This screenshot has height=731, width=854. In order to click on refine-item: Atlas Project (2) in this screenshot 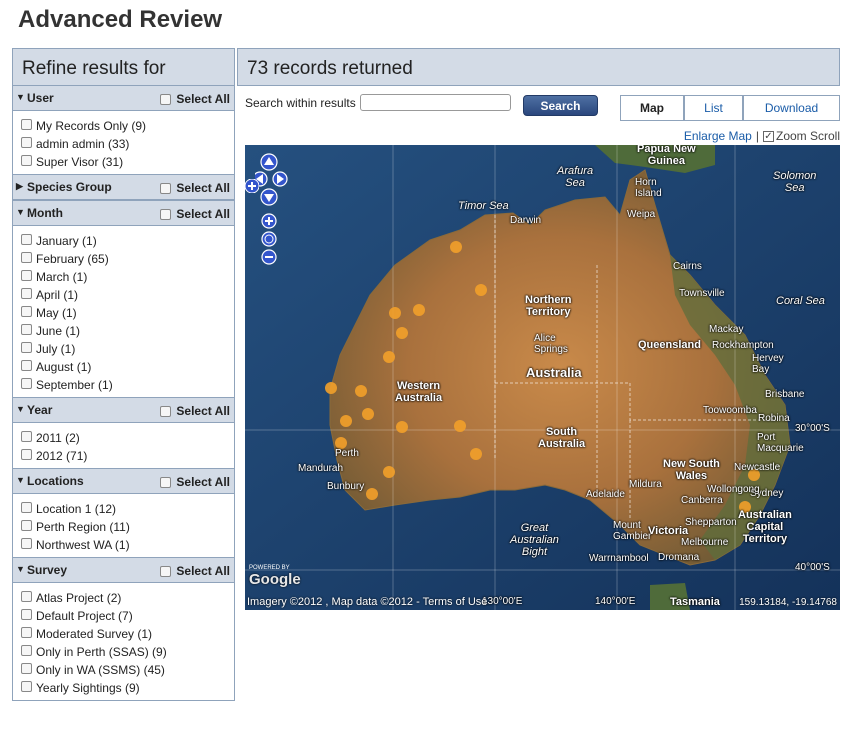, I will do `click(127, 598)`.